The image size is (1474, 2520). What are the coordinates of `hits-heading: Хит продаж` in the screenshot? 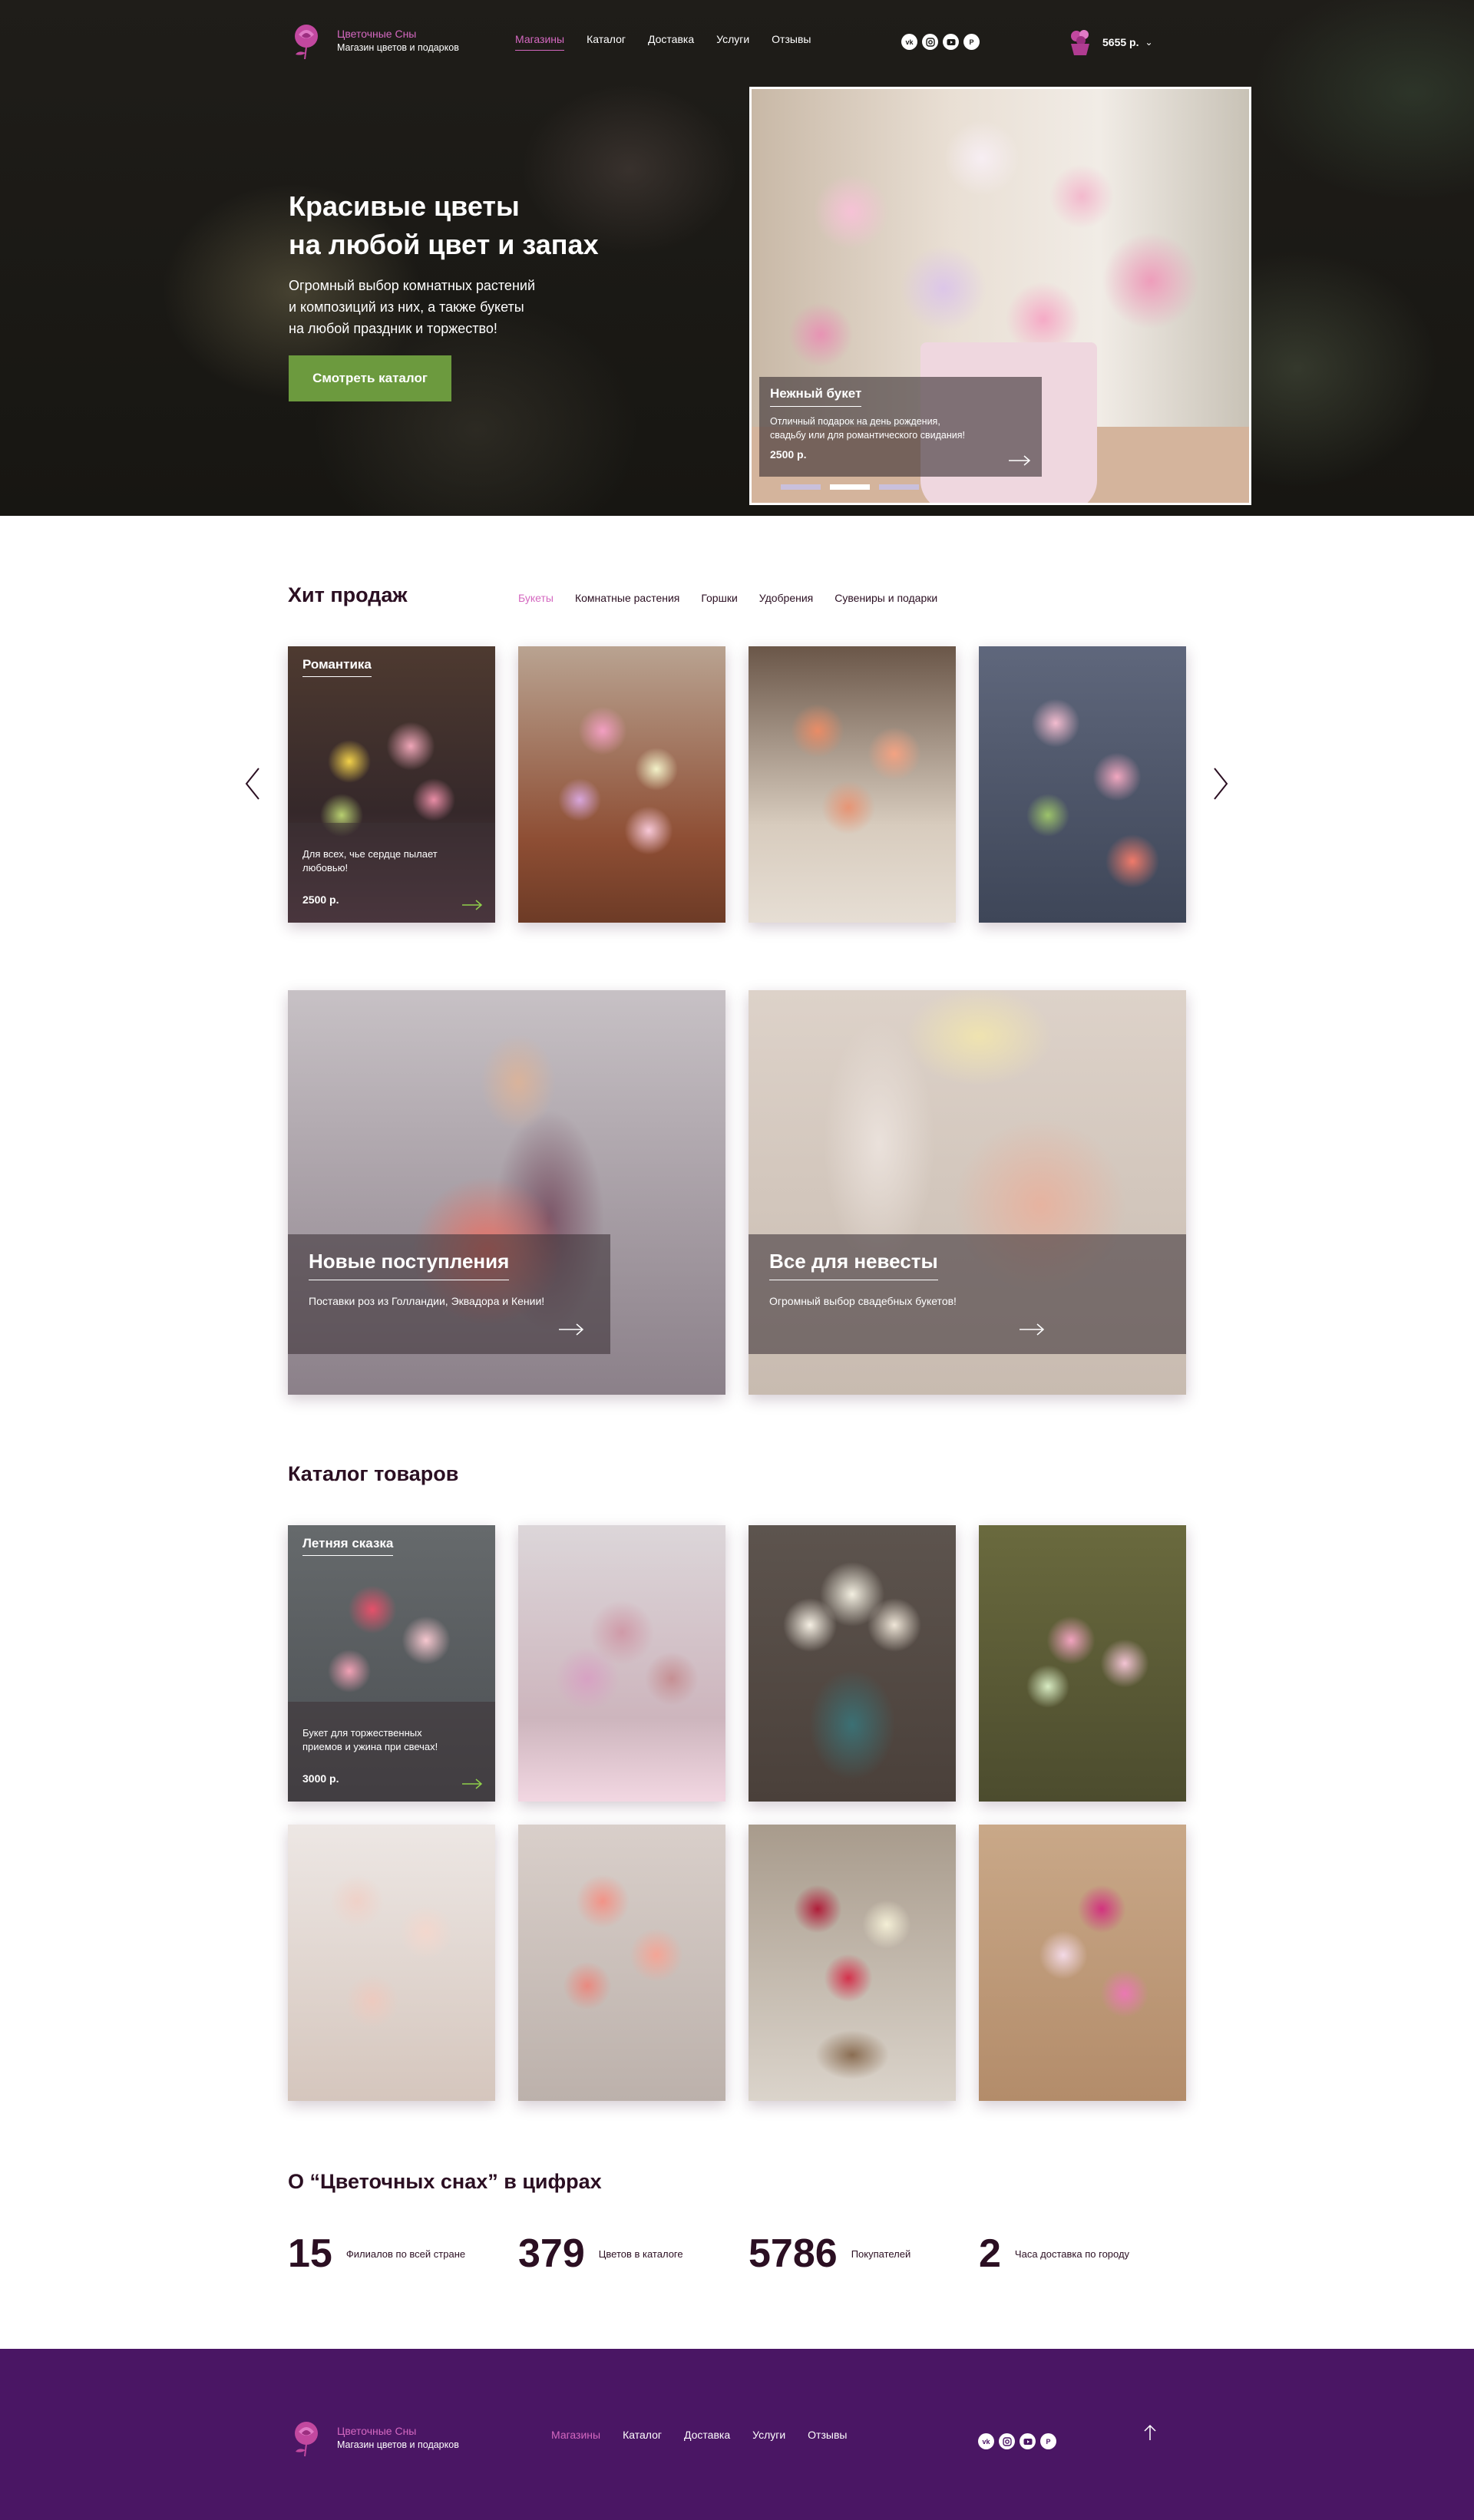 It's located at (348, 594).